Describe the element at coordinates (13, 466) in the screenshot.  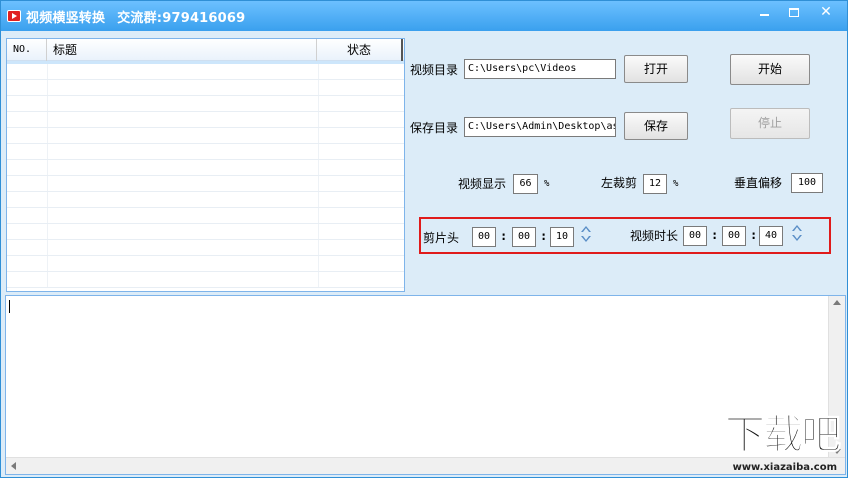
I see `scroll-left-icon` at that location.